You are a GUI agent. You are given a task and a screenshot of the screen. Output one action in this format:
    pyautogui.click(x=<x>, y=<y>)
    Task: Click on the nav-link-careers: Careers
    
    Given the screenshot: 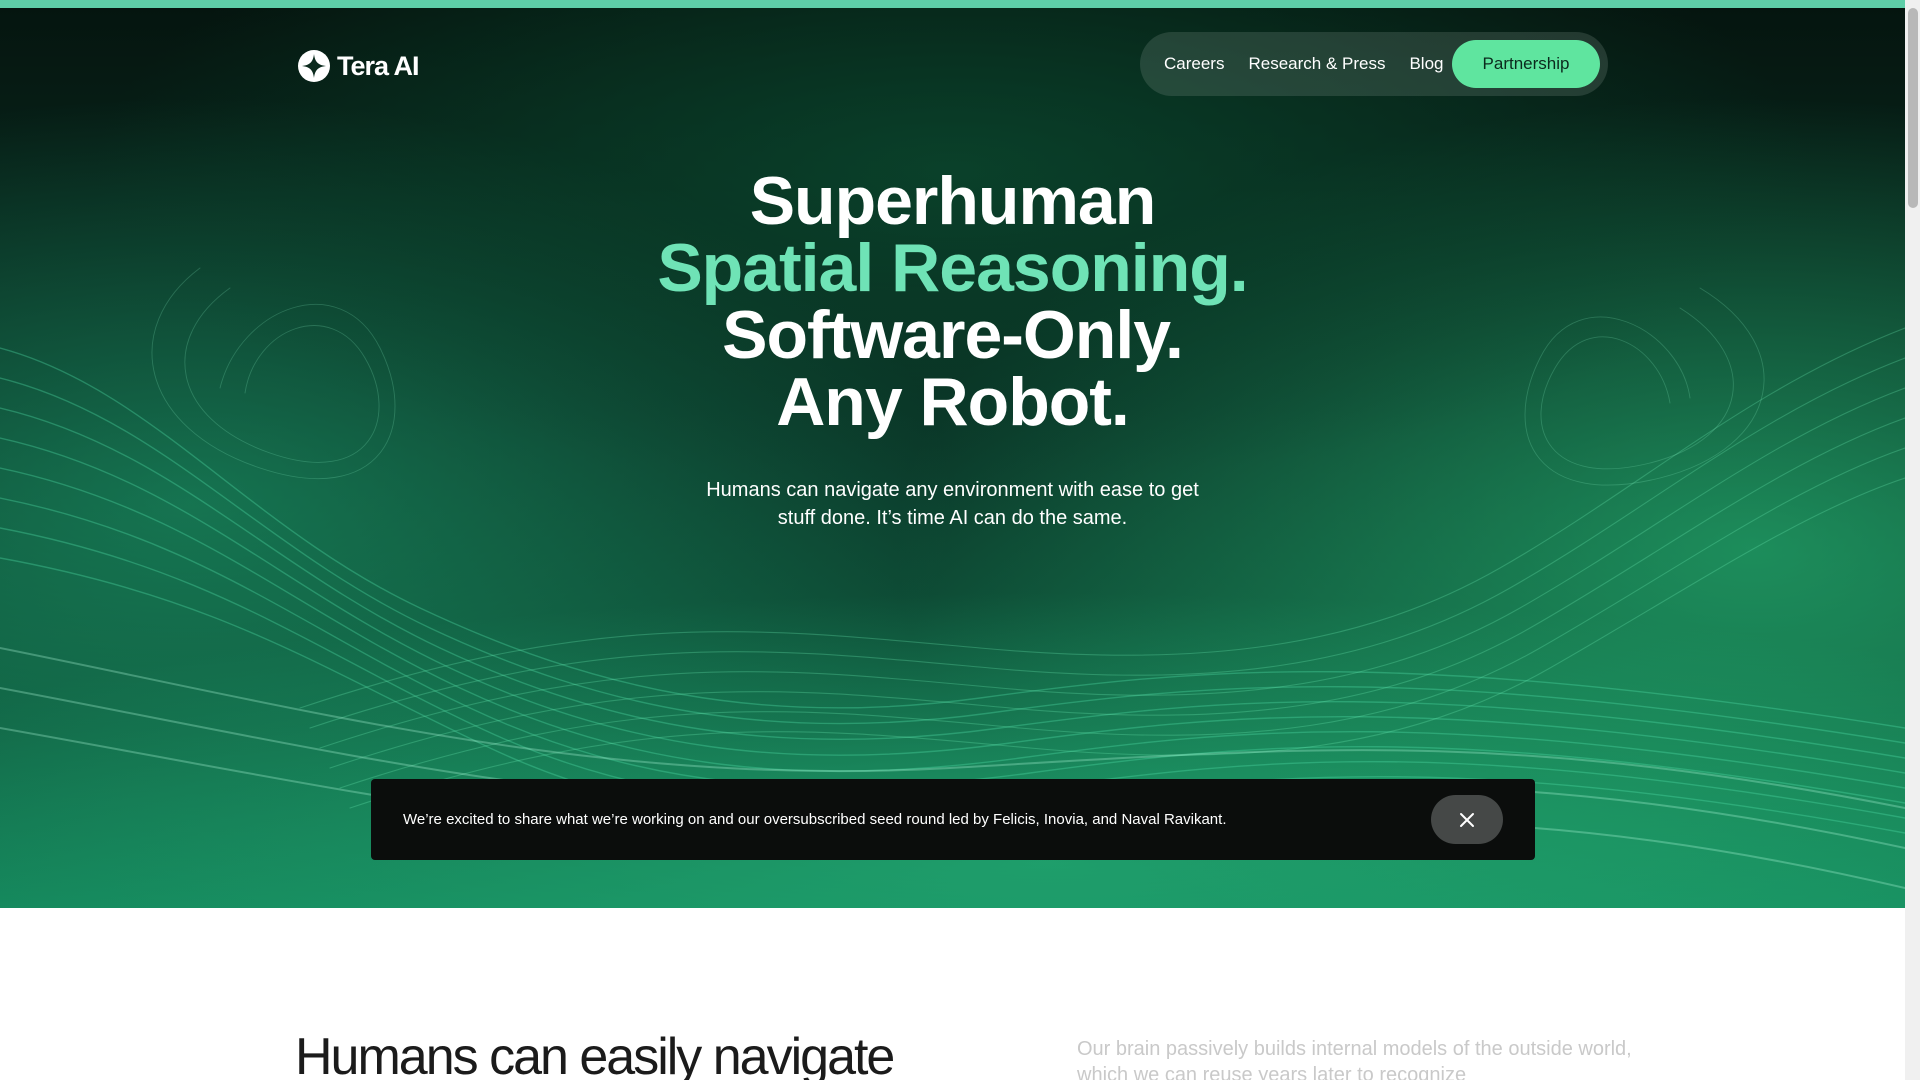 What is the action you would take?
    pyautogui.click(x=1194, y=64)
    